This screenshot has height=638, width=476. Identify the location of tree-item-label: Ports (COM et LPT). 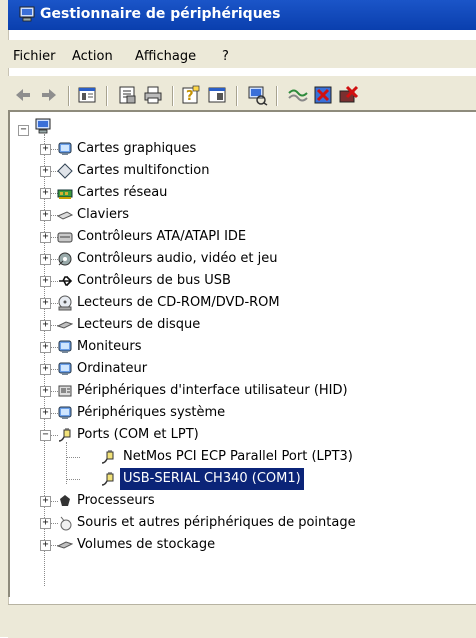
(138, 434).